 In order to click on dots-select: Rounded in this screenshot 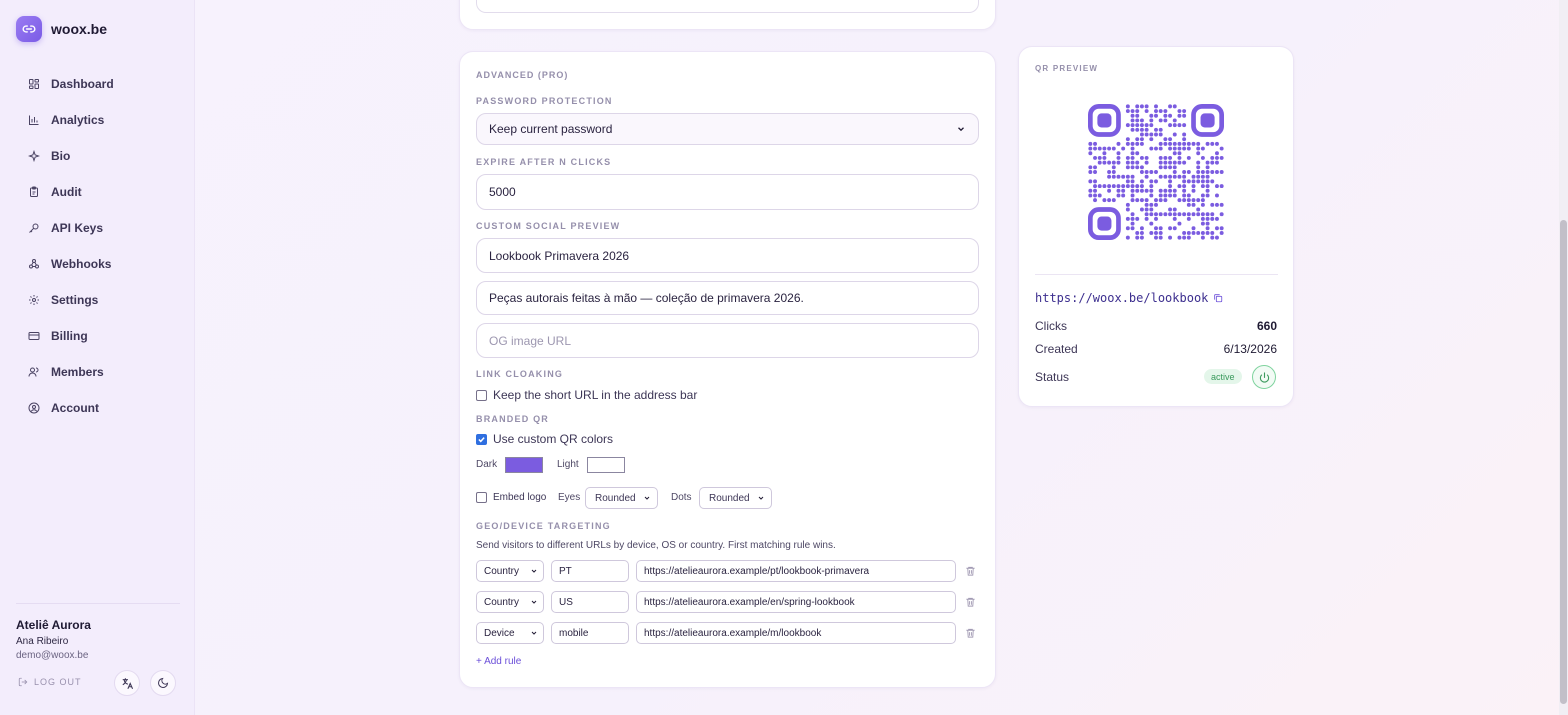, I will do `click(735, 498)`.